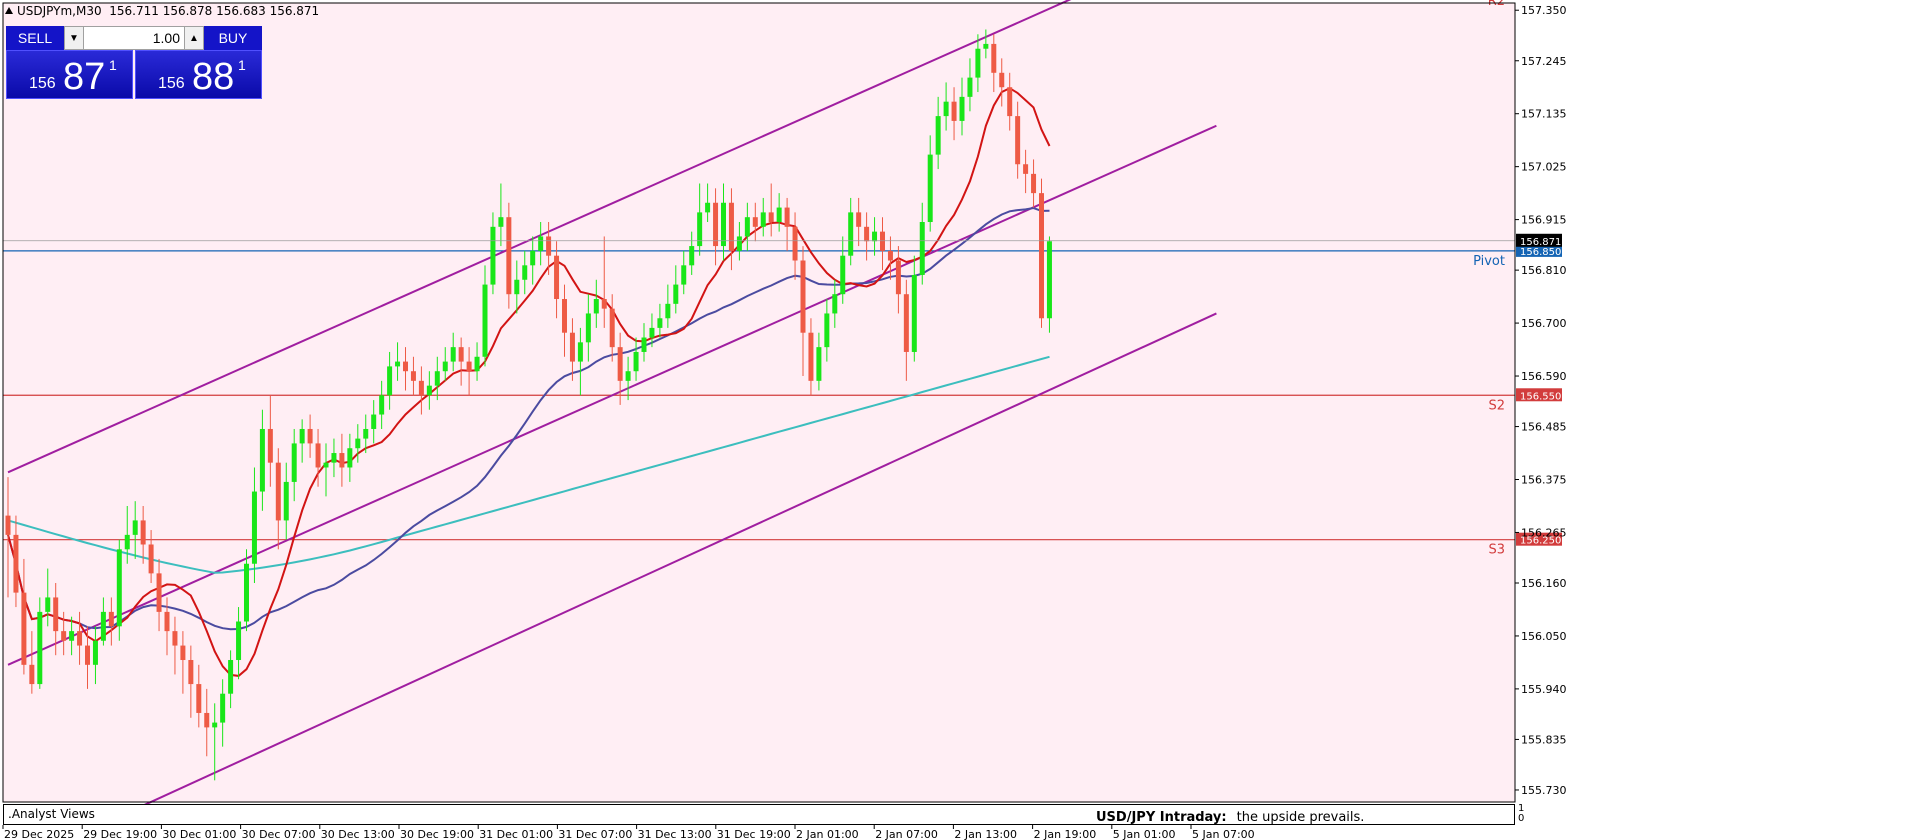  I want to click on triangle-up-icon: ▲, so click(194, 38).